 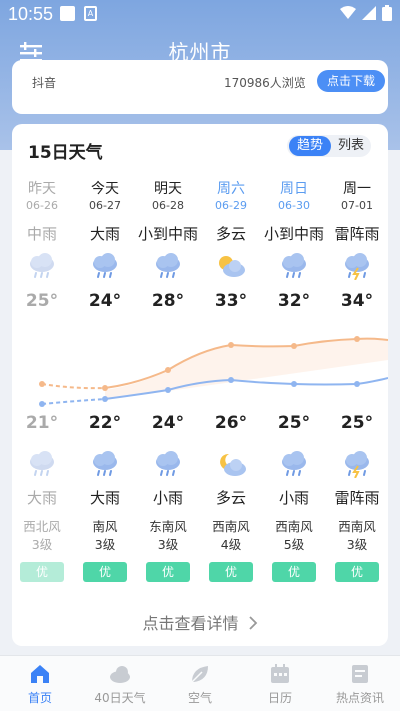 What do you see at coordinates (168, 189) in the screenshot?
I see `day-name: 明天` at bounding box center [168, 189].